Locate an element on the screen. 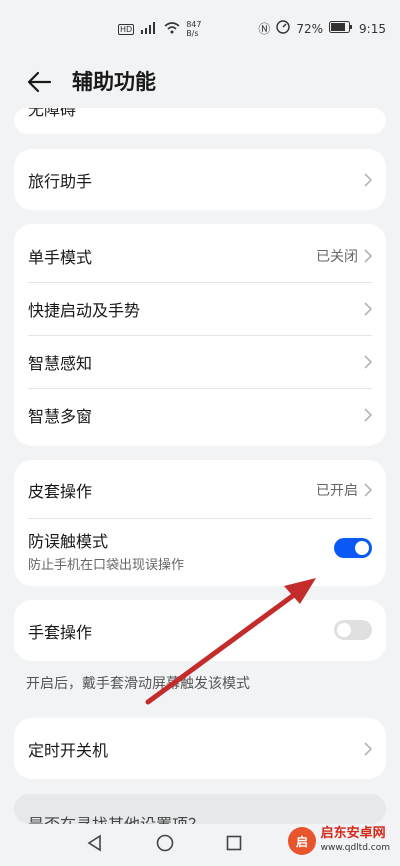 Image resolution: width=400 pixels, height=866 pixels. recents-square-icon is located at coordinates (234, 843).